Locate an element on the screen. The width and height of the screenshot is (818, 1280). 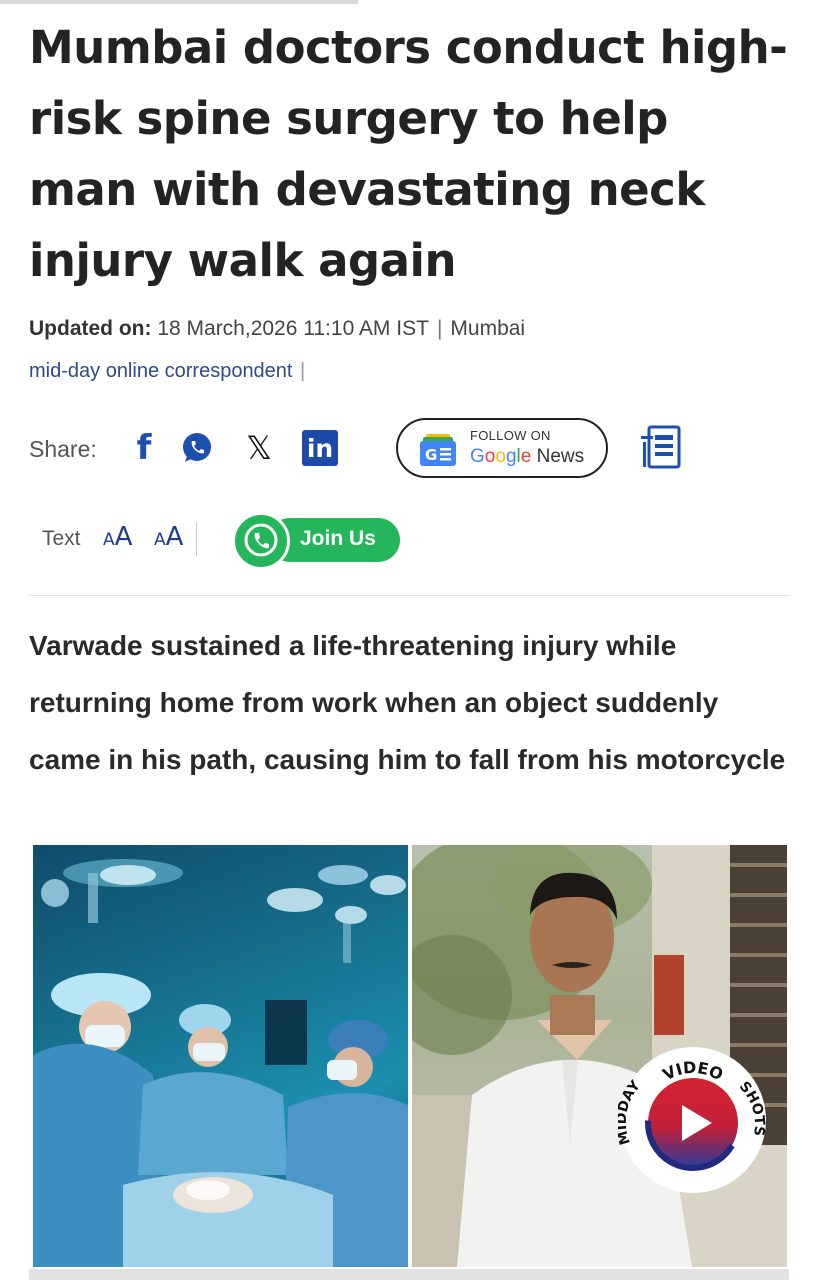
linkedin-icon: in is located at coordinates (320, 448).